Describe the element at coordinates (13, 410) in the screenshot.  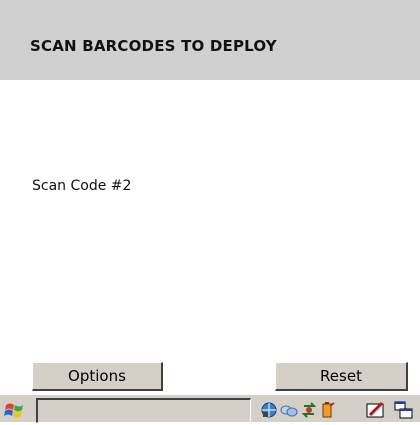
I see `windows-flag-icon` at that location.